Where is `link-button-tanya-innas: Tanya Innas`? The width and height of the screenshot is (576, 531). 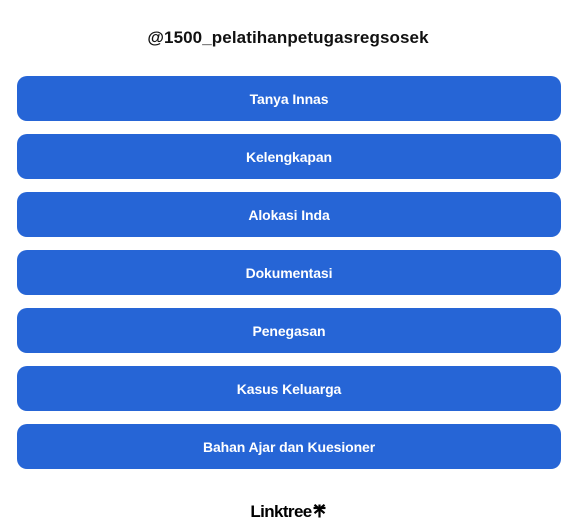 link-button-tanya-innas: Tanya Innas is located at coordinates (289, 98).